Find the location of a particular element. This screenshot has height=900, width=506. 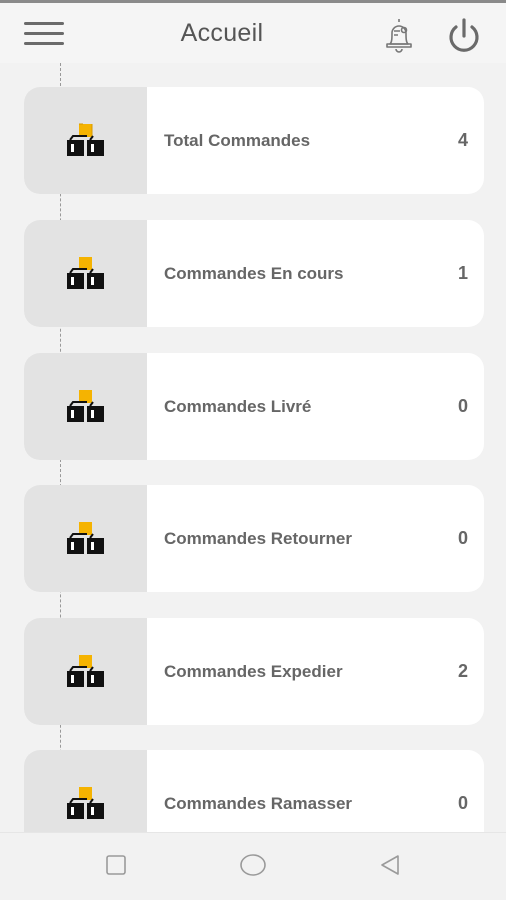

card-label: Total Commandes is located at coordinates (237, 140).